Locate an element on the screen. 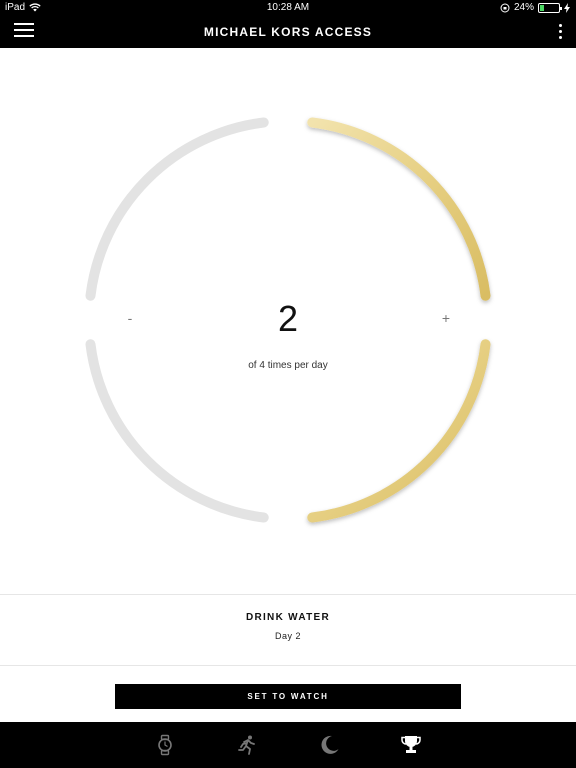 This screenshot has width=576, height=768. more-vertical-icon is located at coordinates (560, 33).